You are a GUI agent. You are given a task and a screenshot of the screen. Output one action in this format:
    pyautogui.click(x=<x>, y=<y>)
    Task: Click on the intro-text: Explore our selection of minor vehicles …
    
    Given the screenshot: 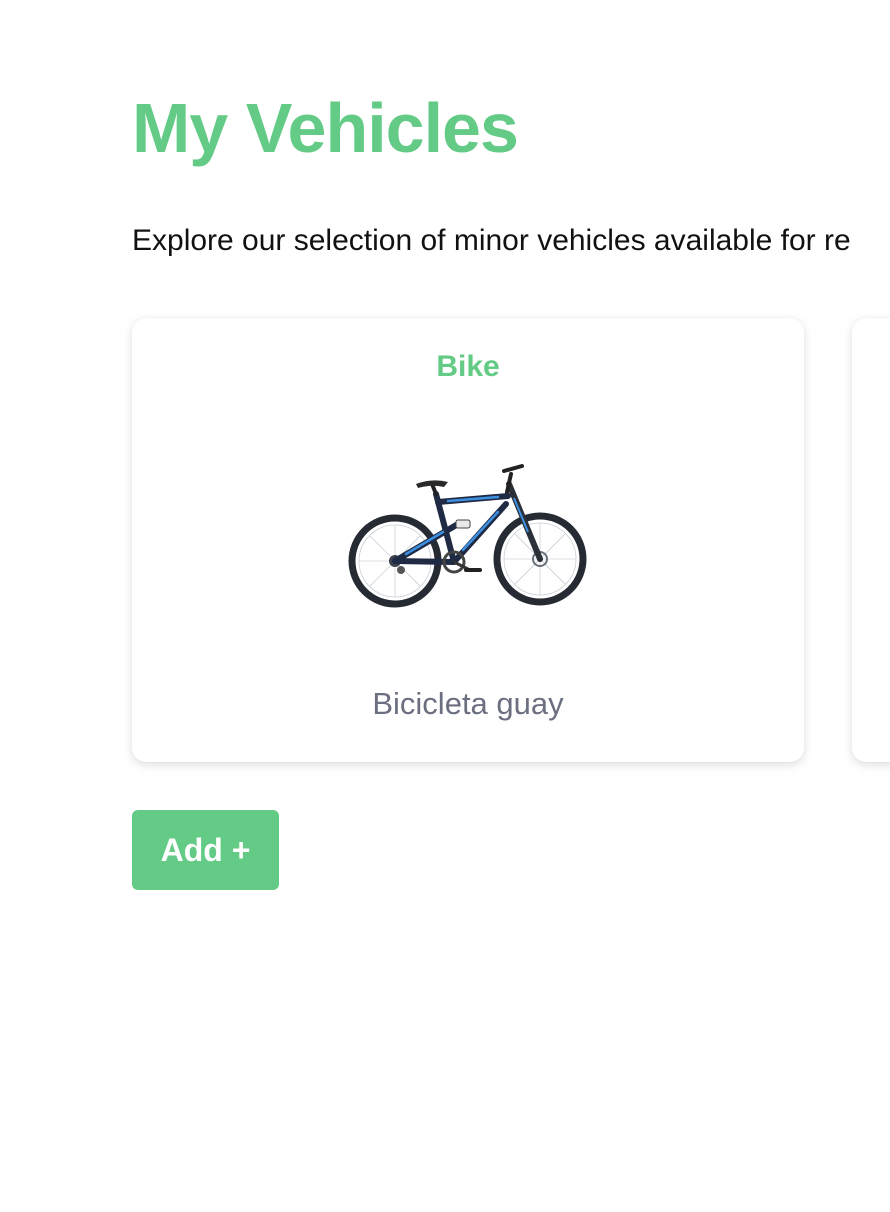 What is the action you would take?
    pyautogui.click(x=491, y=240)
    